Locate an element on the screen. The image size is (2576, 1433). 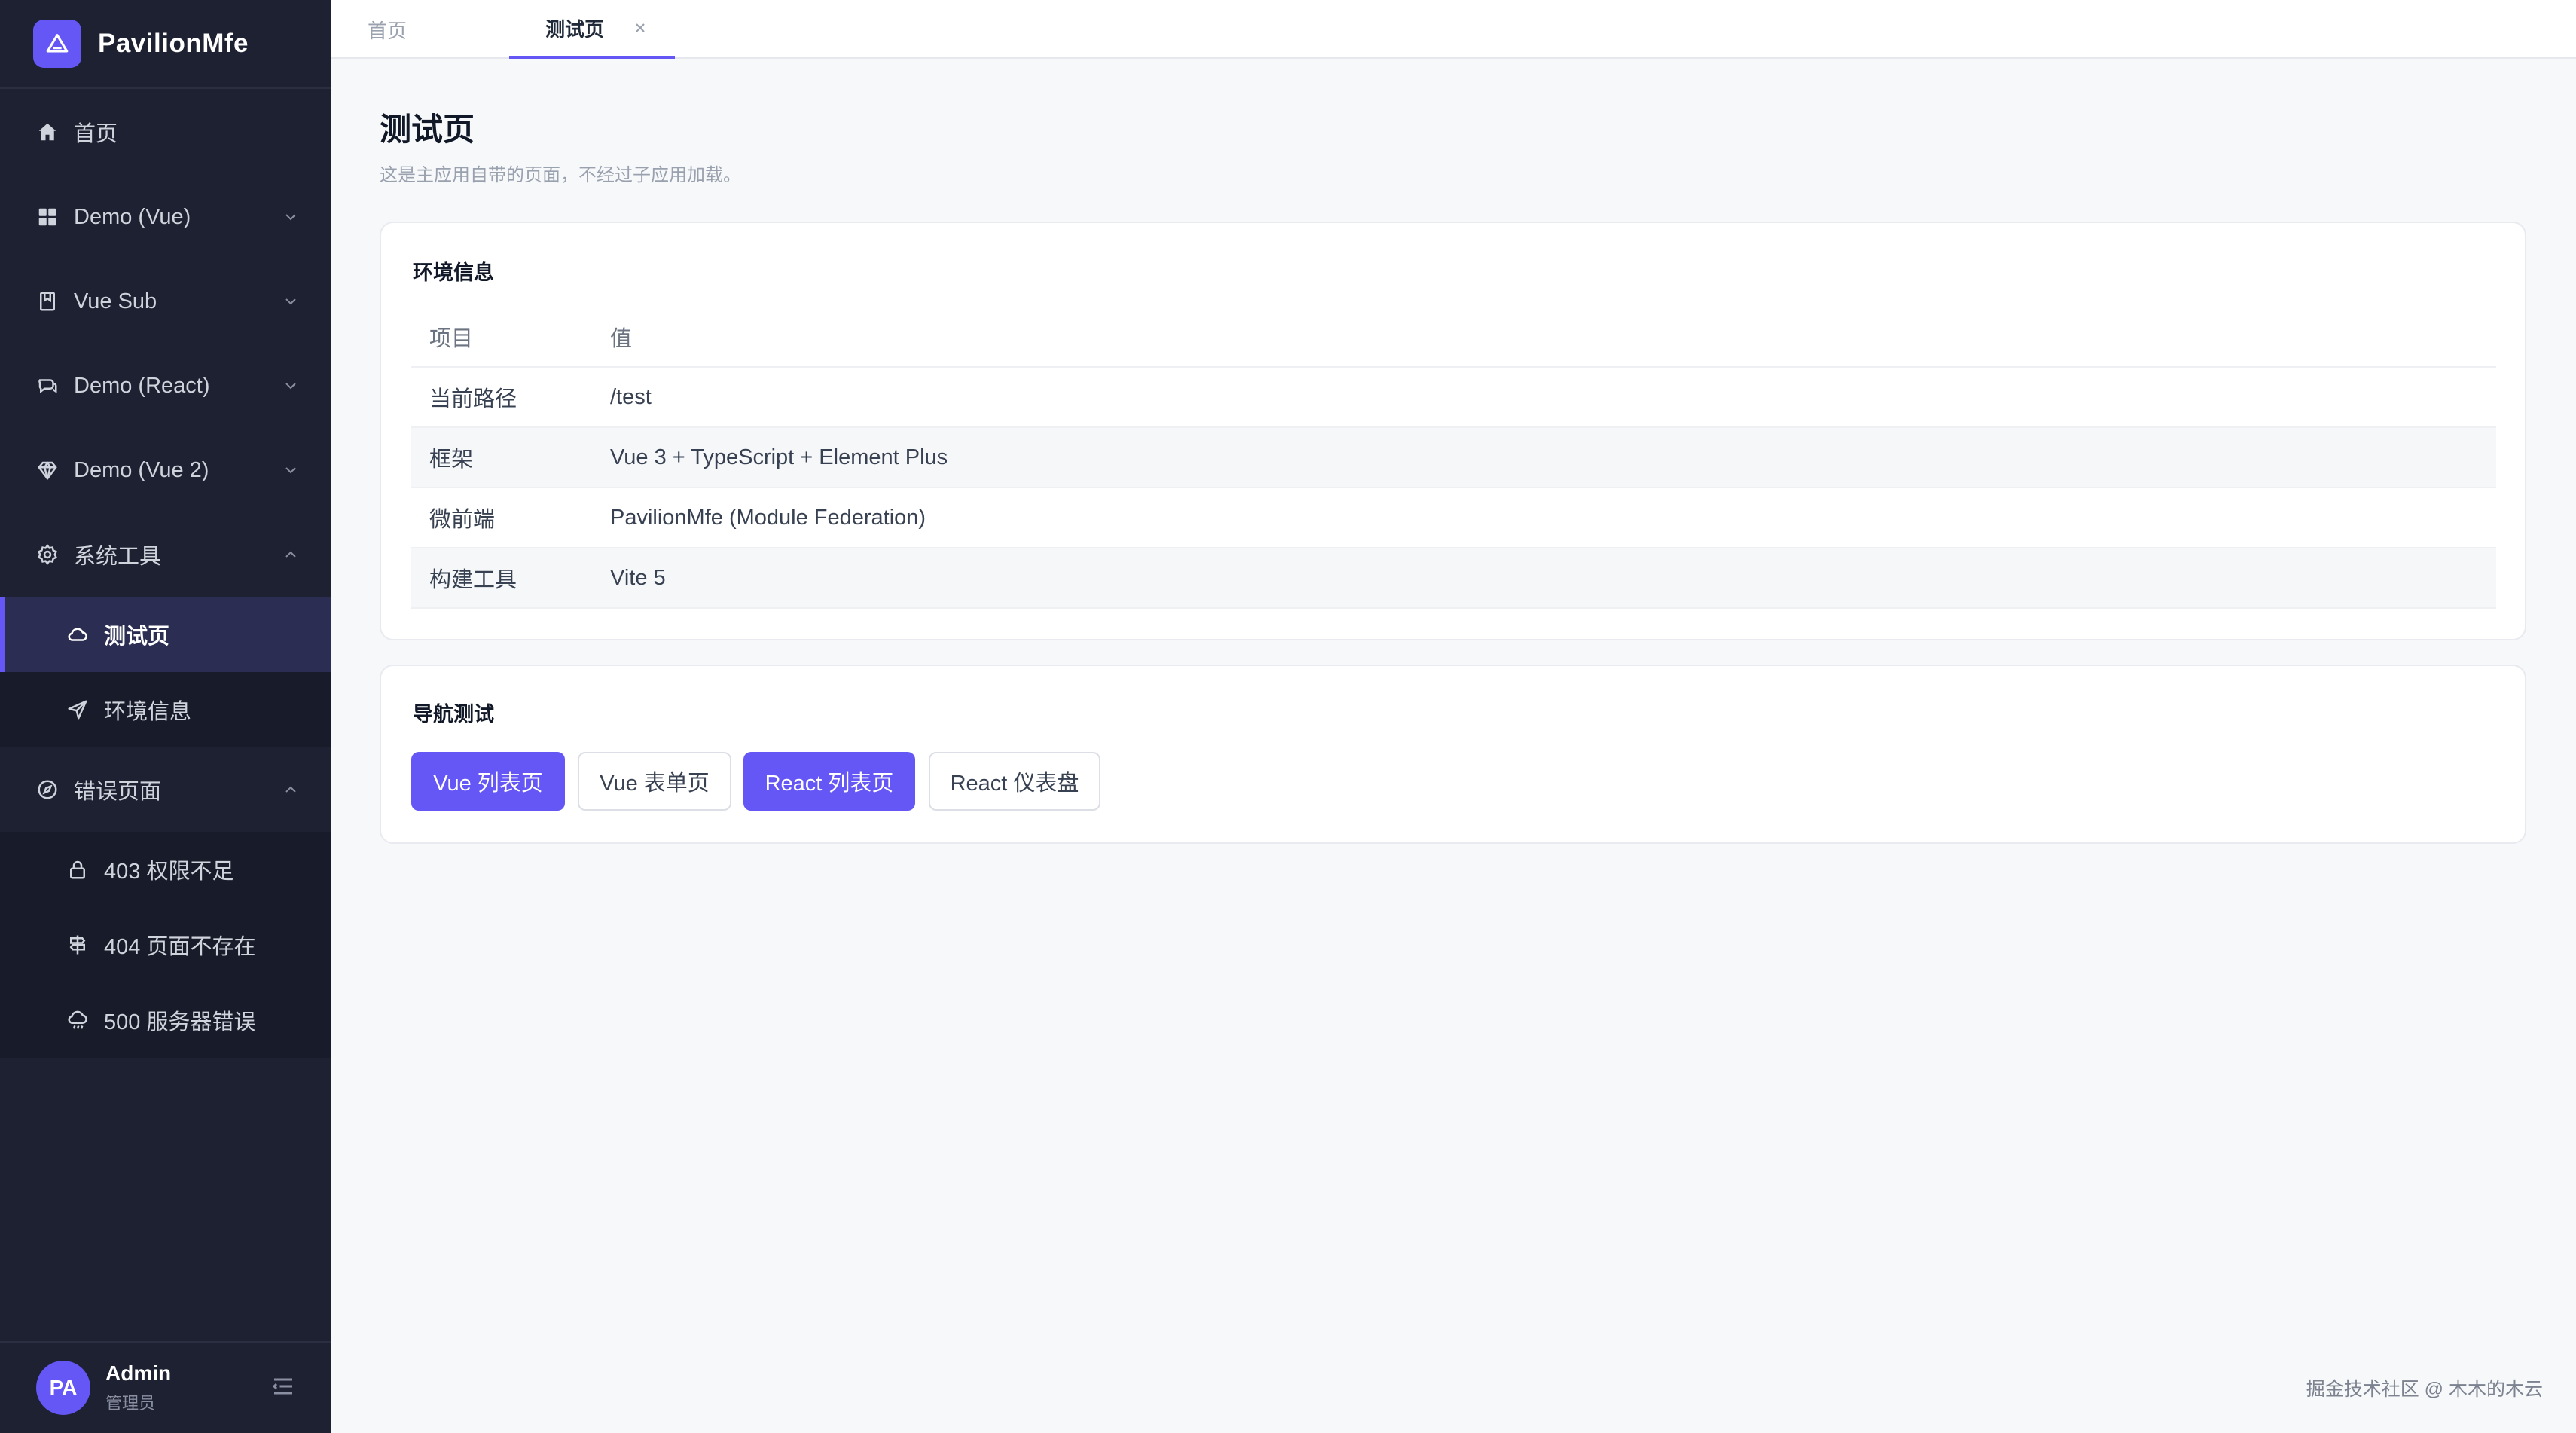
react-dashboard-button: React 仪表盘 is located at coordinates (1015, 781).